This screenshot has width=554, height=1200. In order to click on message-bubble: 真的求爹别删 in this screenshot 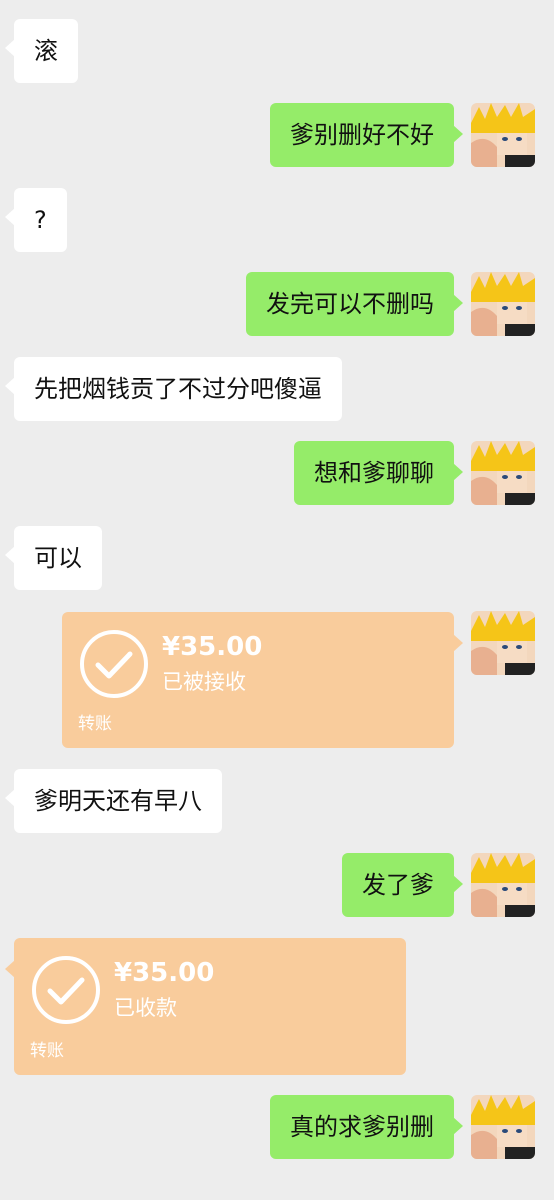, I will do `click(366, 1127)`.